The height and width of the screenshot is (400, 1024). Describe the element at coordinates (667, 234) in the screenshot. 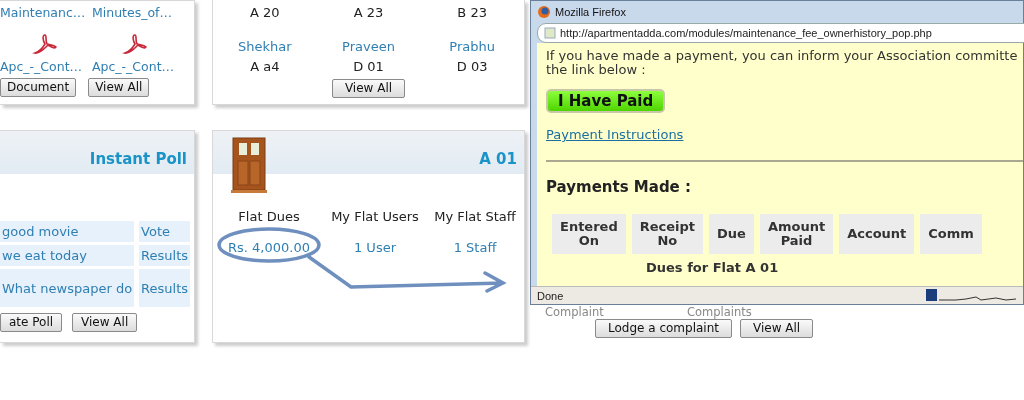

I see `column-header: Receipt No` at that location.